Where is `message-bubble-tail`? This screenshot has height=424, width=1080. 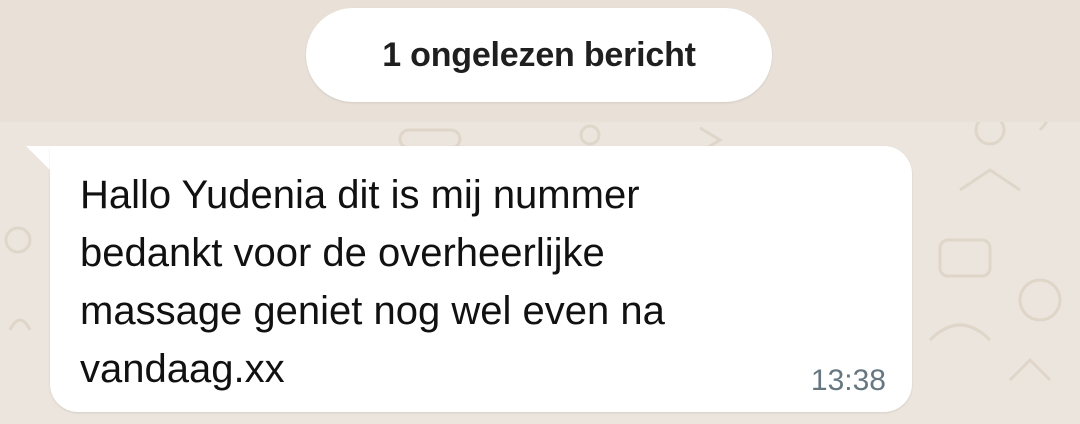 message-bubble-tail is located at coordinates (39, 159).